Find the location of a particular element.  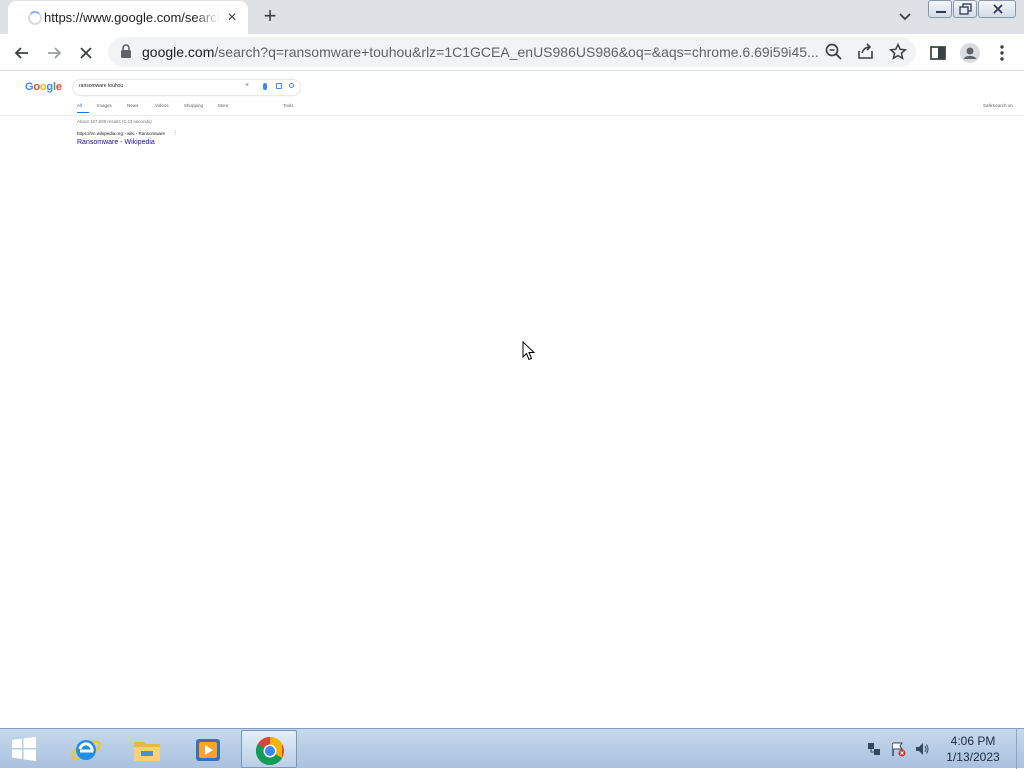

logo-letter-6: e is located at coordinates (58, 87).